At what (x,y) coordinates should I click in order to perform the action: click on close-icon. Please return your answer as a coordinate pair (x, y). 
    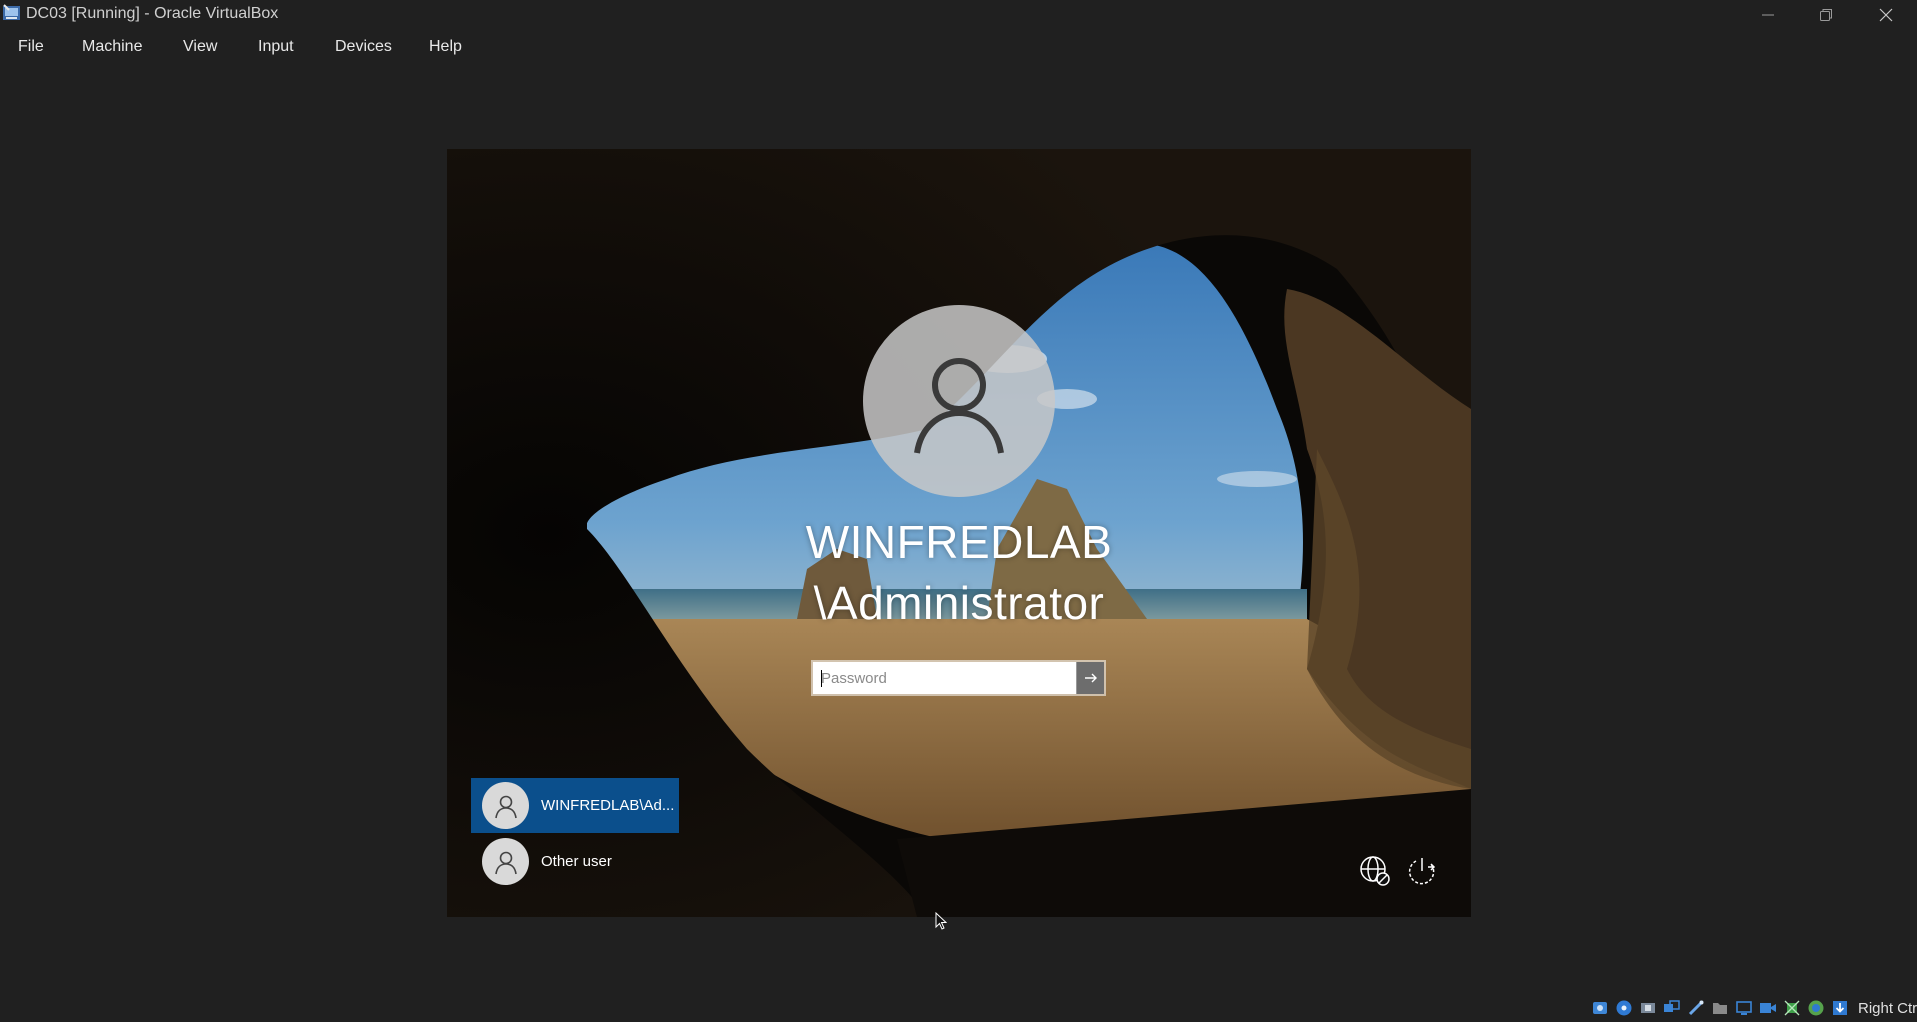
    Looking at the image, I should click on (1886, 14).